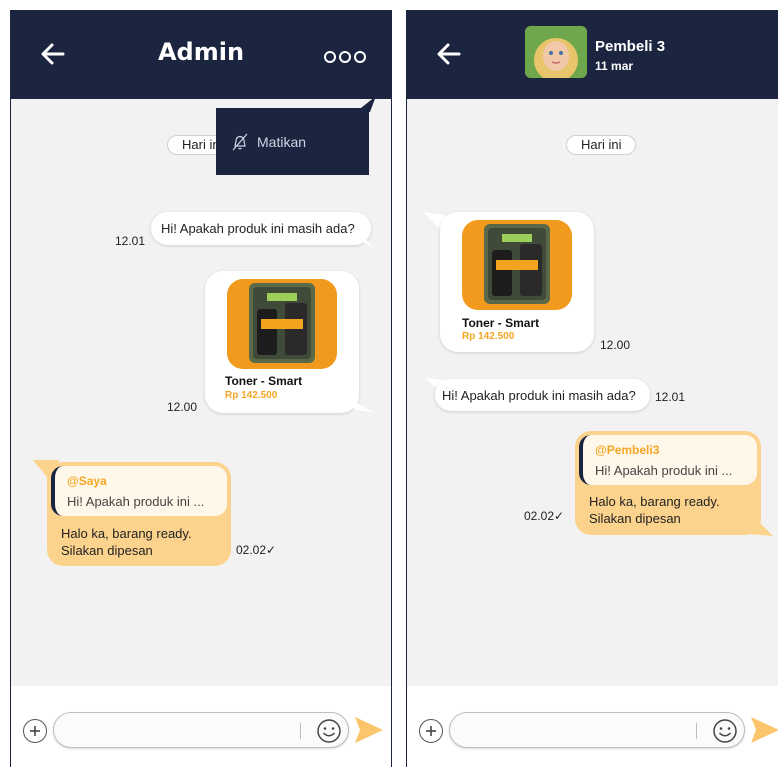  I want to click on contact-date: 11 mar, so click(614, 66).